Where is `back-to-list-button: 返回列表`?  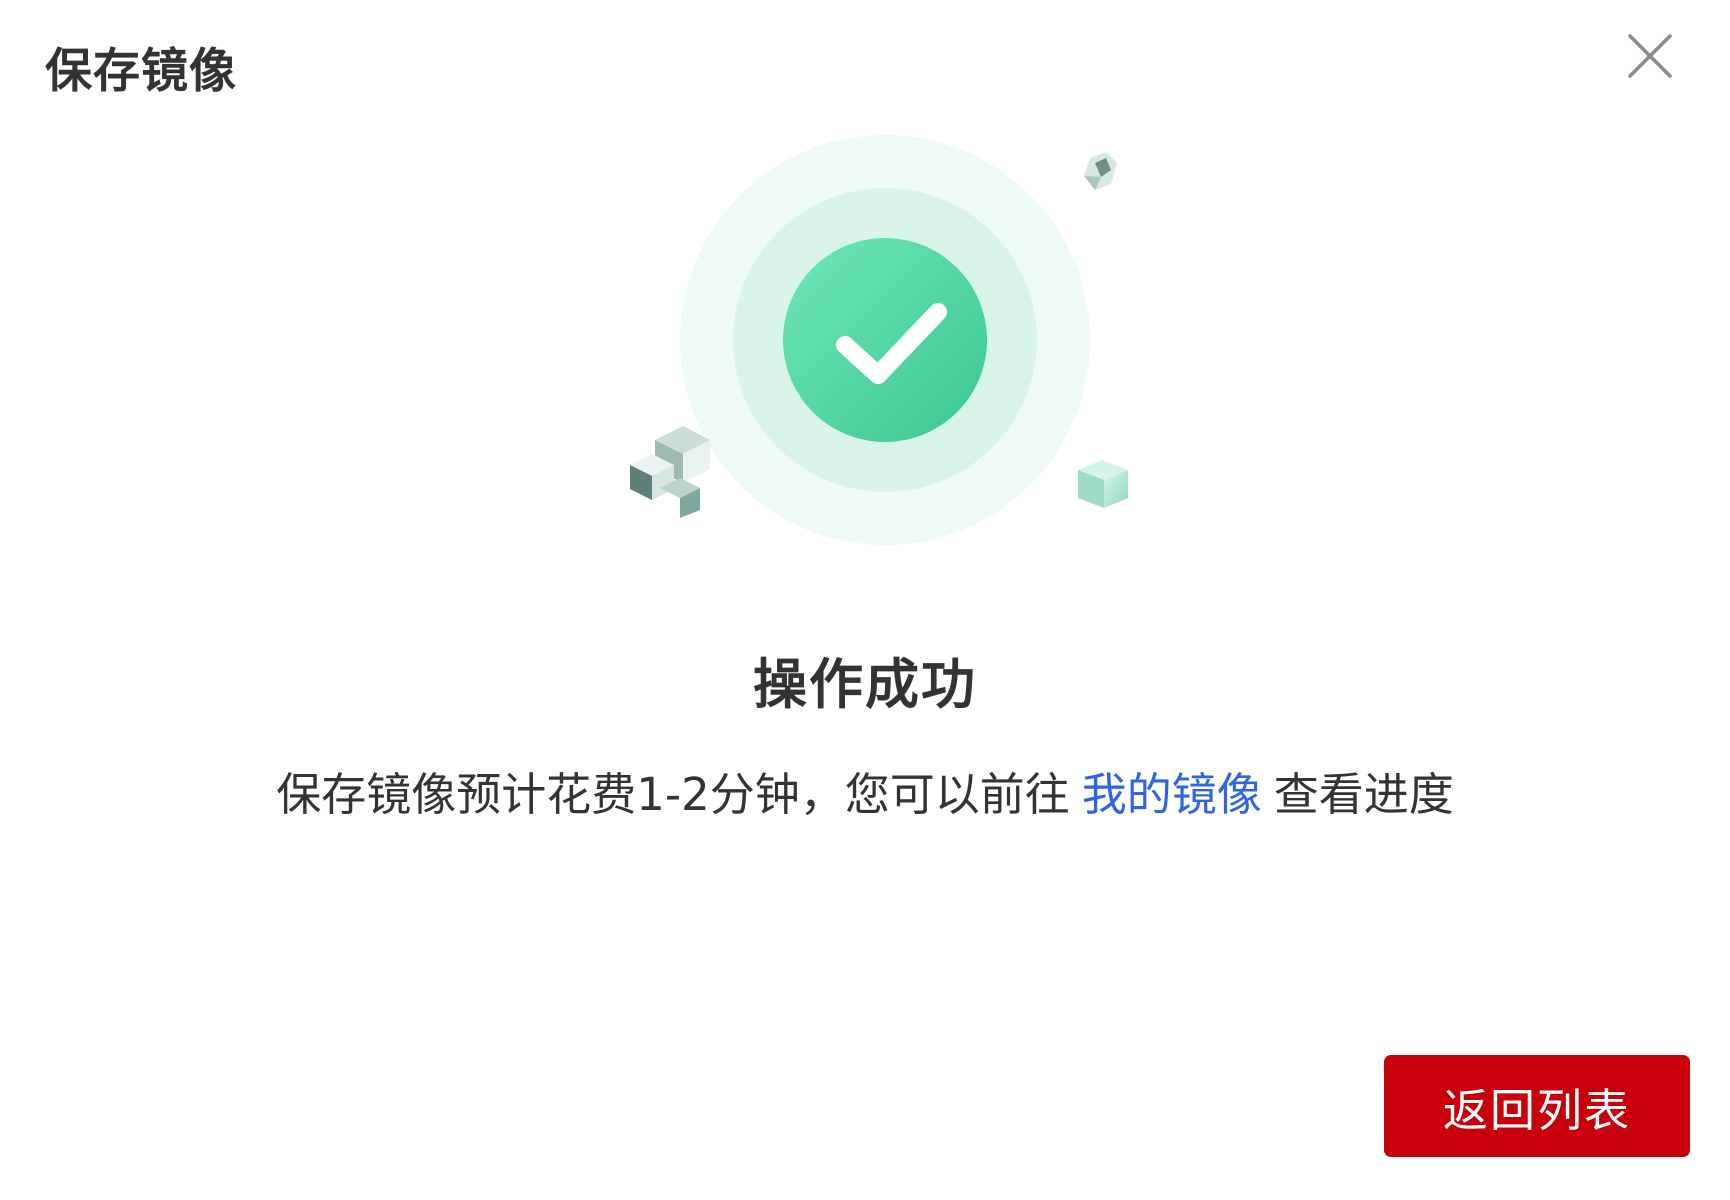 back-to-list-button: 返回列表 is located at coordinates (1537, 1106).